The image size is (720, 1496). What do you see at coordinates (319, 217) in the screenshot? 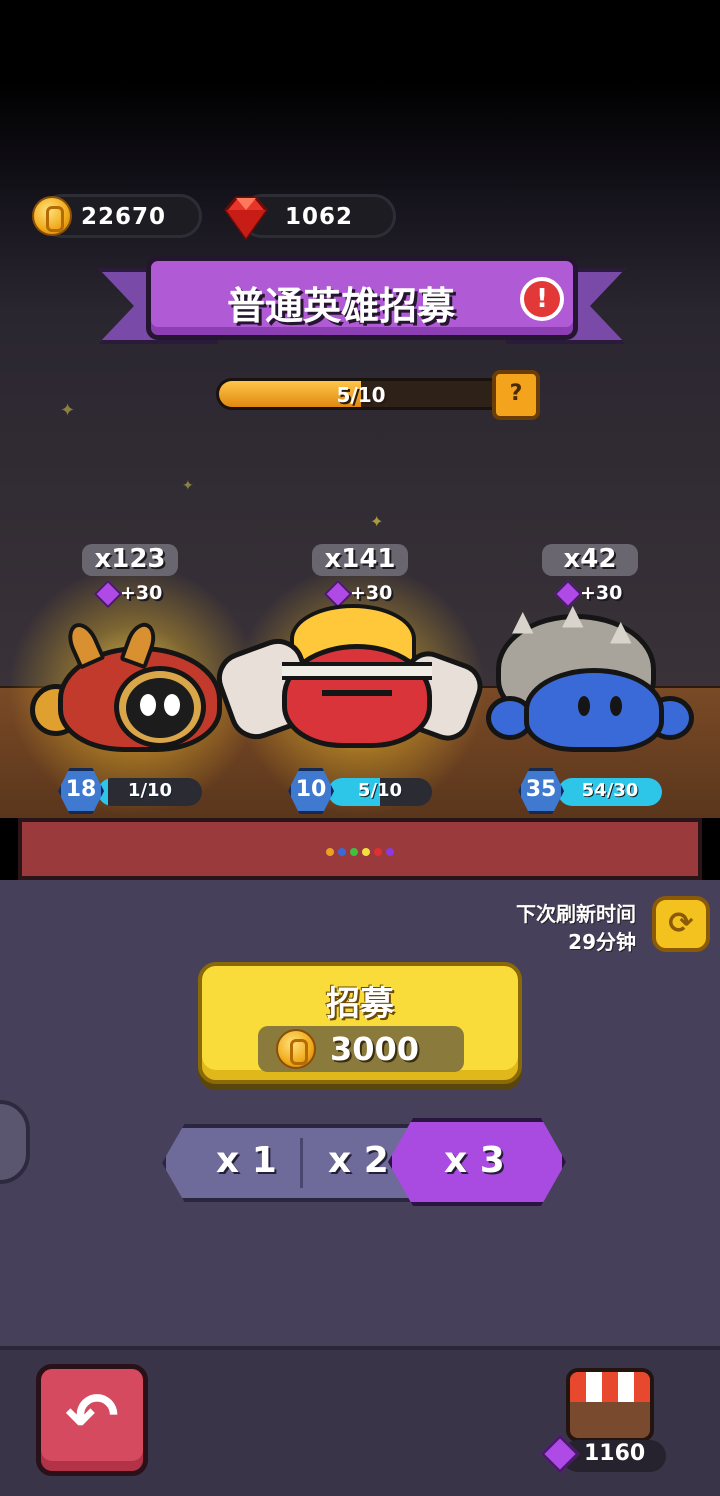
I see `gem-count: 1062` at bounding box center [319, 217].